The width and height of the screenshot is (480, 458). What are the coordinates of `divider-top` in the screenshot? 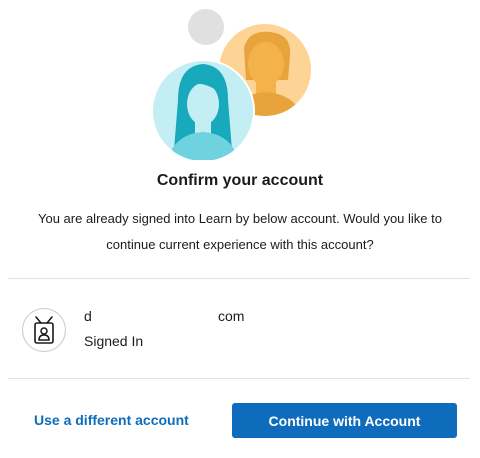 It's located at (239, 278).